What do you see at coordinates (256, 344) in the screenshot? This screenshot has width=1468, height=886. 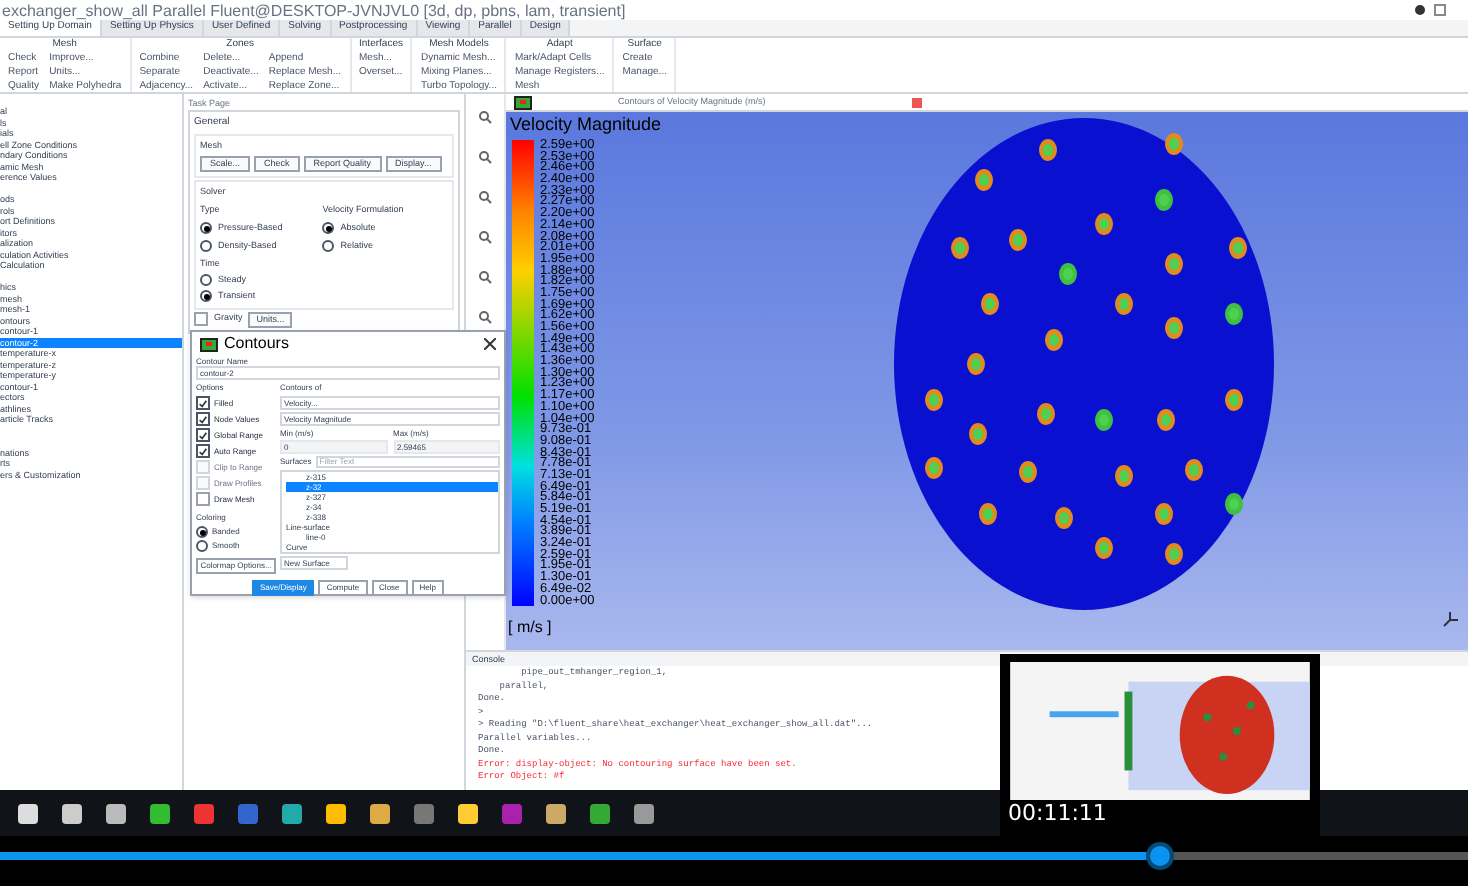 I see `dialog-title: Contours` at bounding box center [256, 344].